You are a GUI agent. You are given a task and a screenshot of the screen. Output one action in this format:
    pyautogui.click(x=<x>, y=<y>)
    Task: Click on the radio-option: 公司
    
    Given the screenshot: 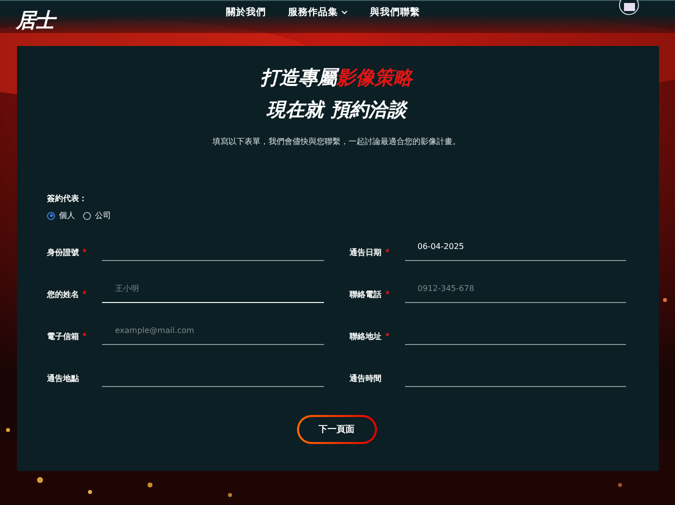 What is the action you would take?
    pyautogui.click(x=97, y=215)
    